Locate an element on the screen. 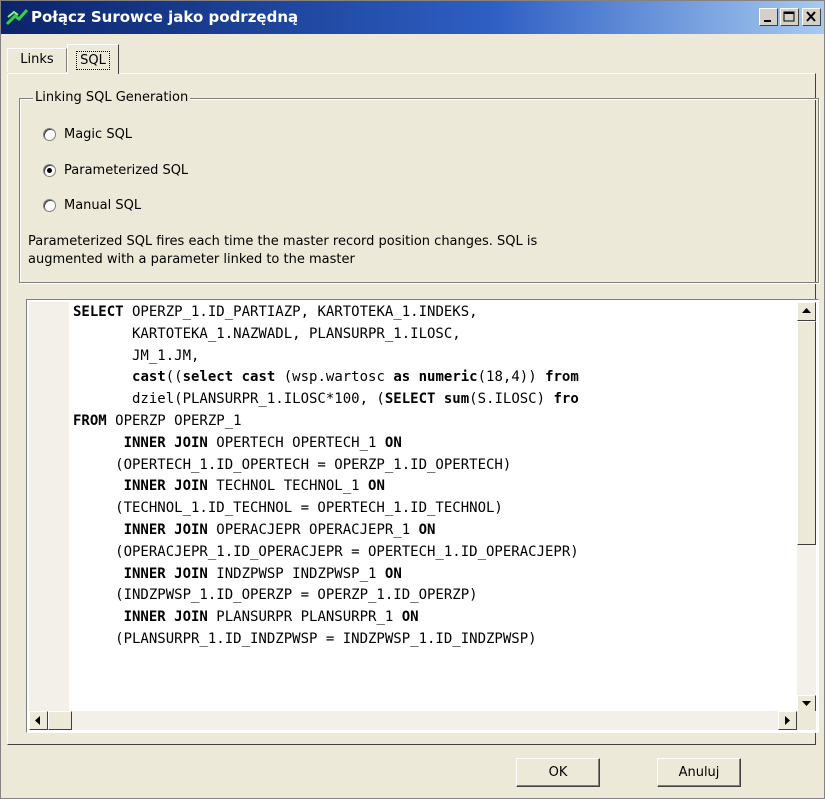 The image size is (825, 799). sql-line: INNER JOIN OPERTECH OPERTECH_1 ON is located at coordinates (432, 444).